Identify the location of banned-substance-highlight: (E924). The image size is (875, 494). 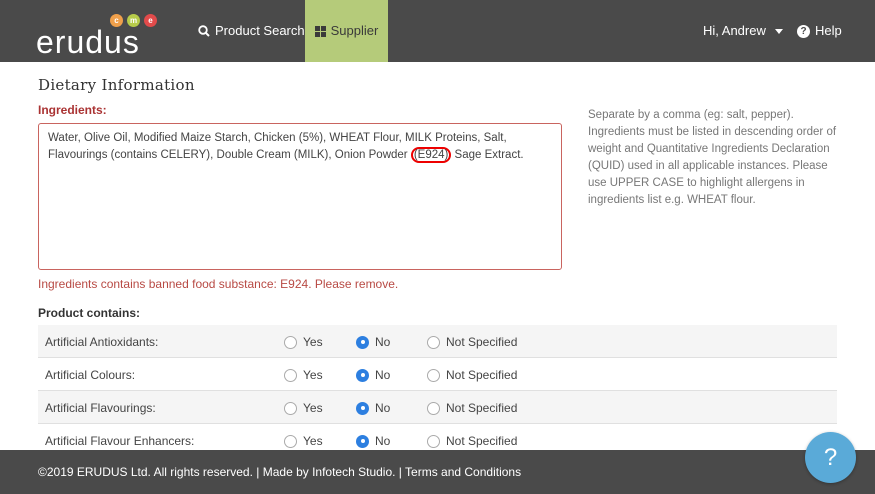
(431, 155).